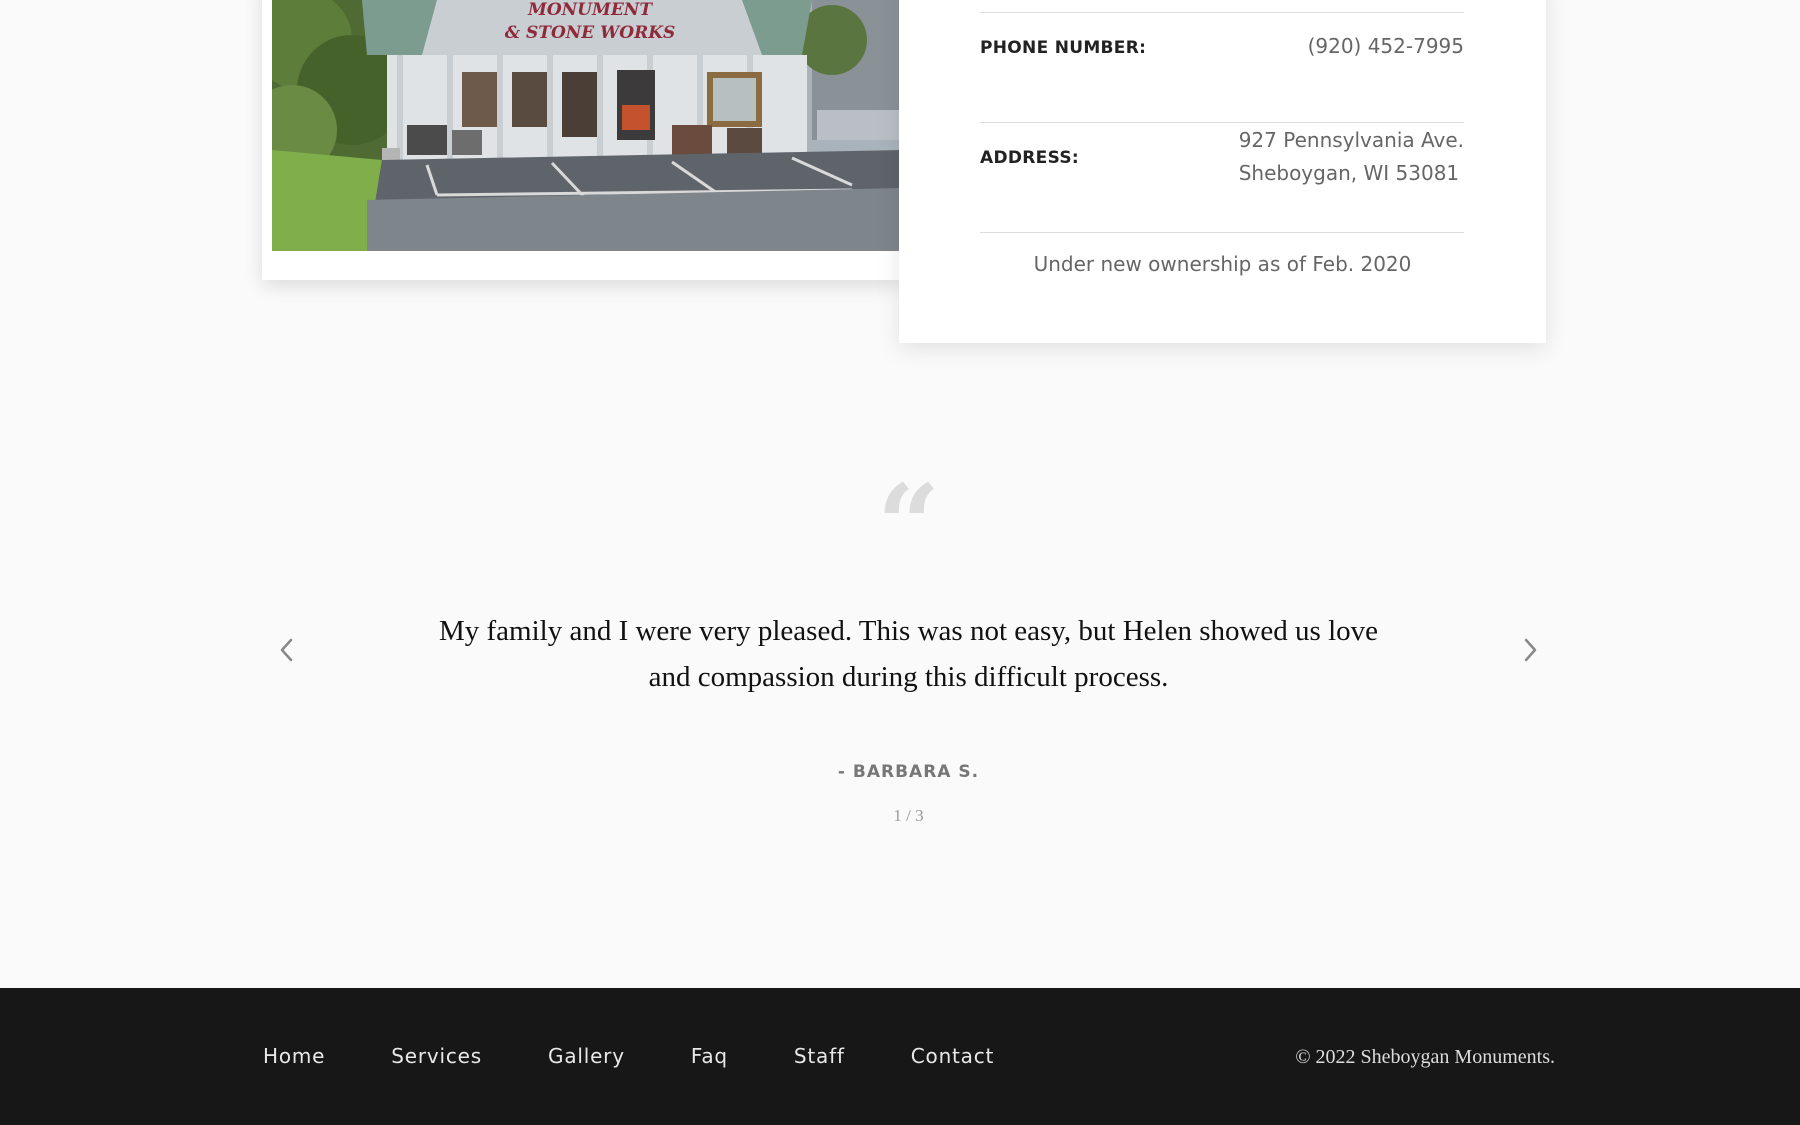 The image size is (1800, 1125). I want to click on footer-nav-faq: Faq, so click(709, 1056).